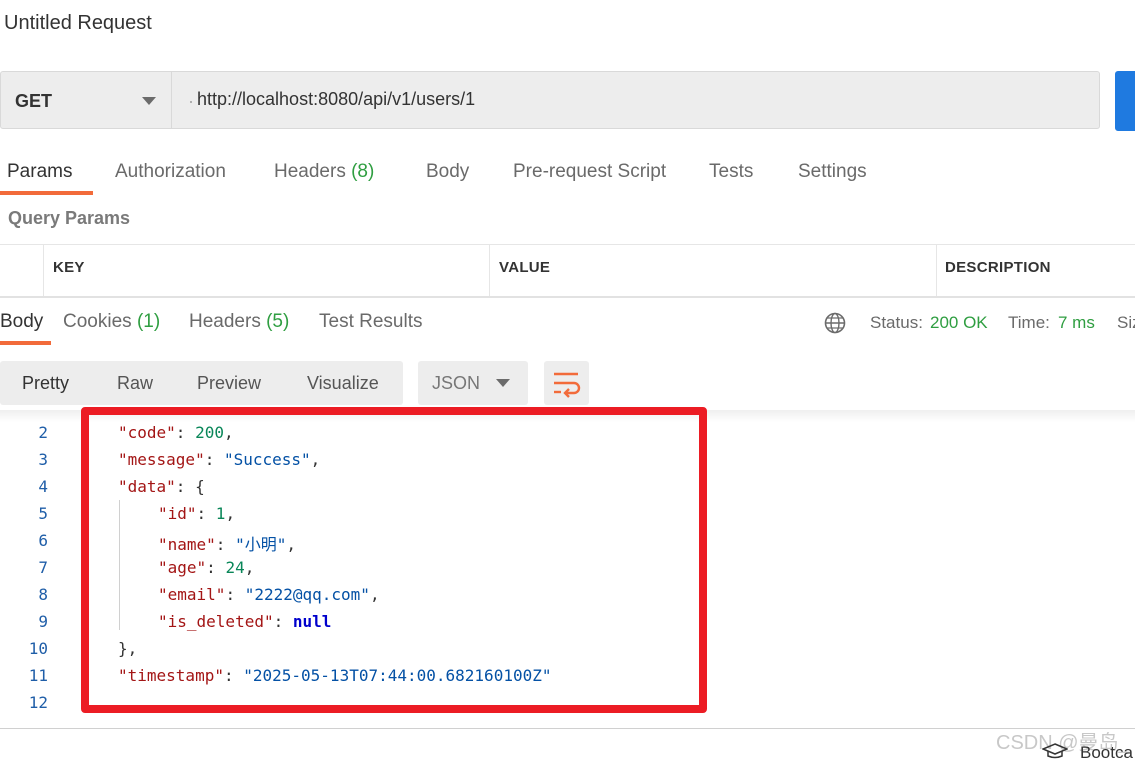  I want to click on active-response-tab-indicator, so click(25, 343).